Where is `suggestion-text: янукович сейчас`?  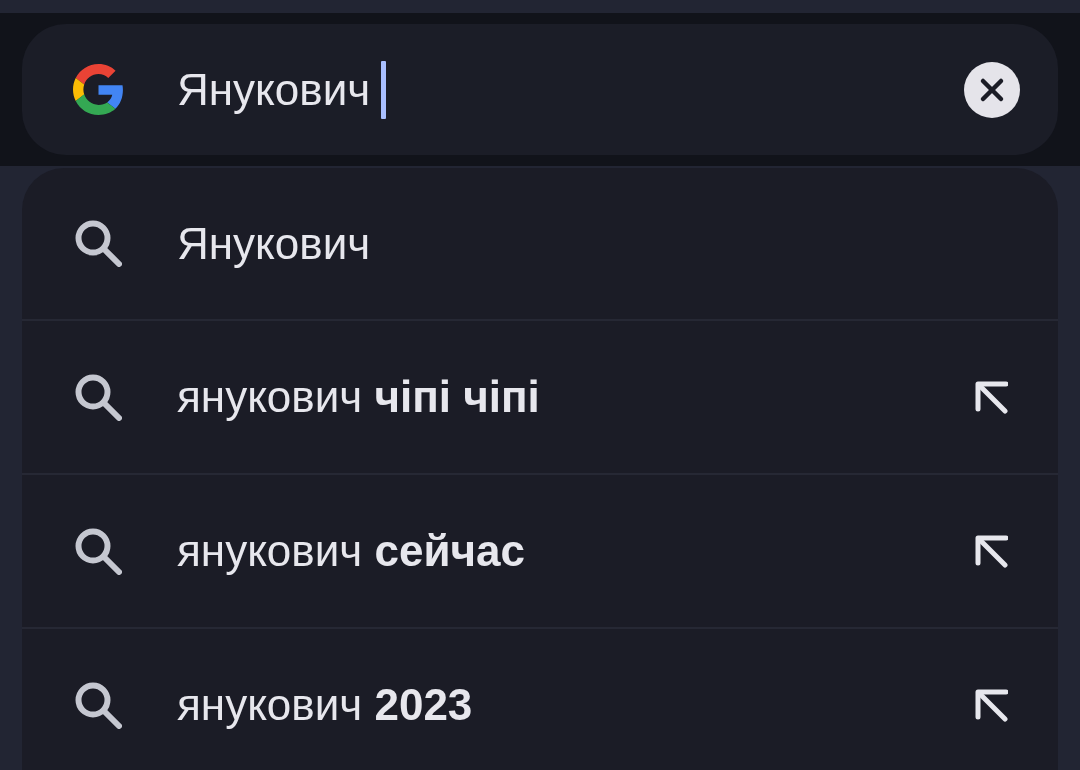
suggestion-text: янукович сейчас is located at coordinates (351, 551).